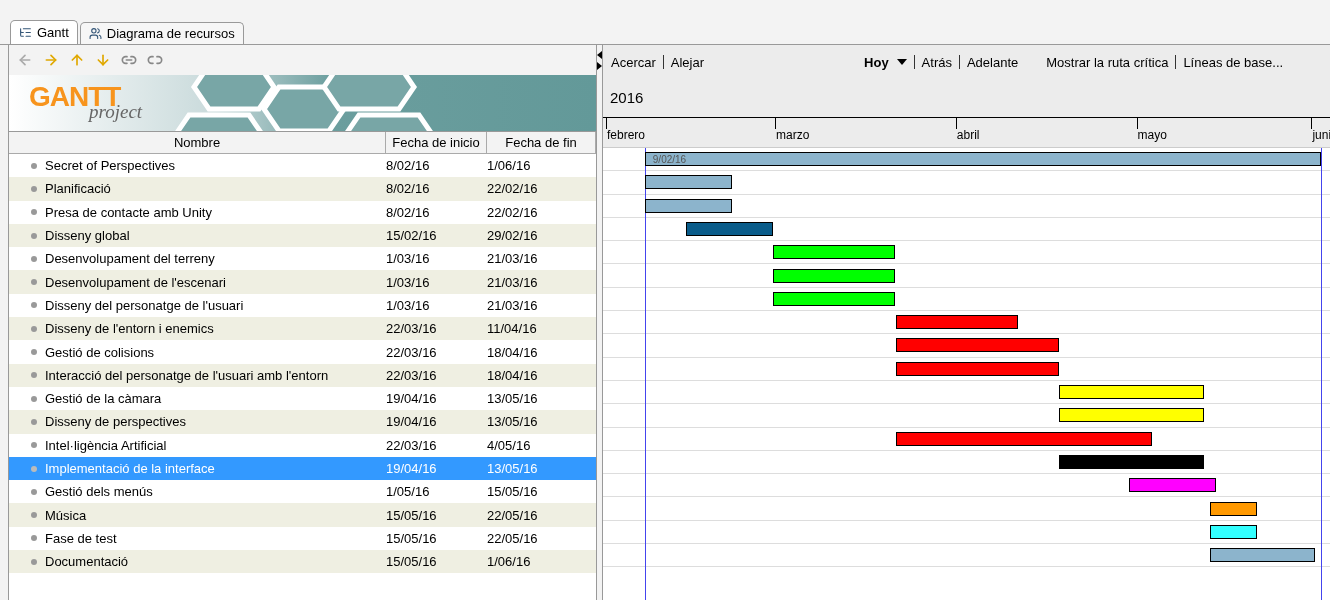  I want to click on task-name: Gestió de la càmara, so click(104, 399).